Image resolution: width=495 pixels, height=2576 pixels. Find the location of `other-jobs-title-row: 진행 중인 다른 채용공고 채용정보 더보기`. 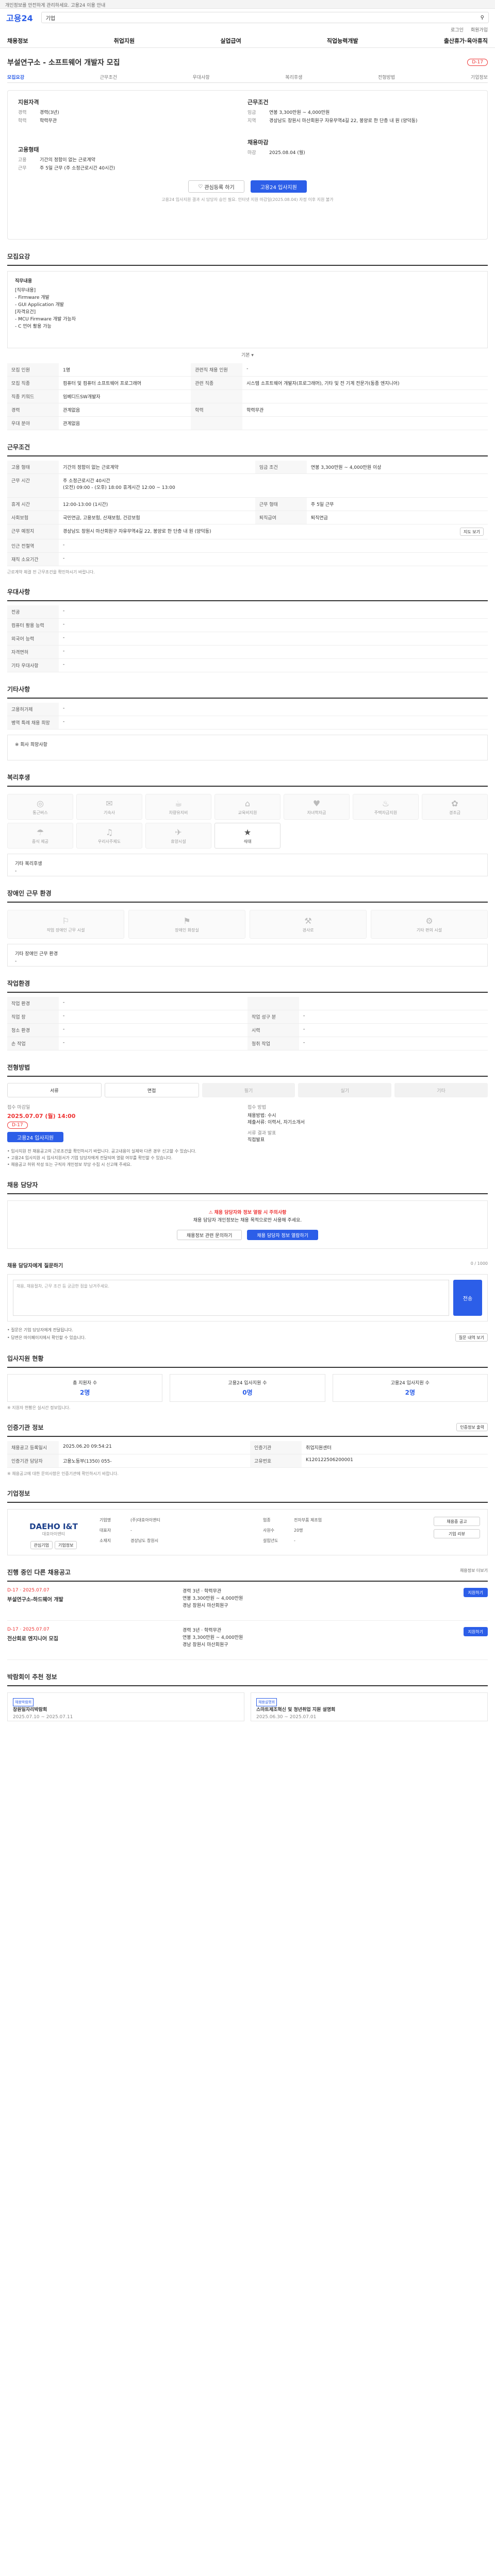

other-jobs-title-row: 진행 중인 다른 채용공고 채용정보 더보기 is located at coordinates (247, 1575).